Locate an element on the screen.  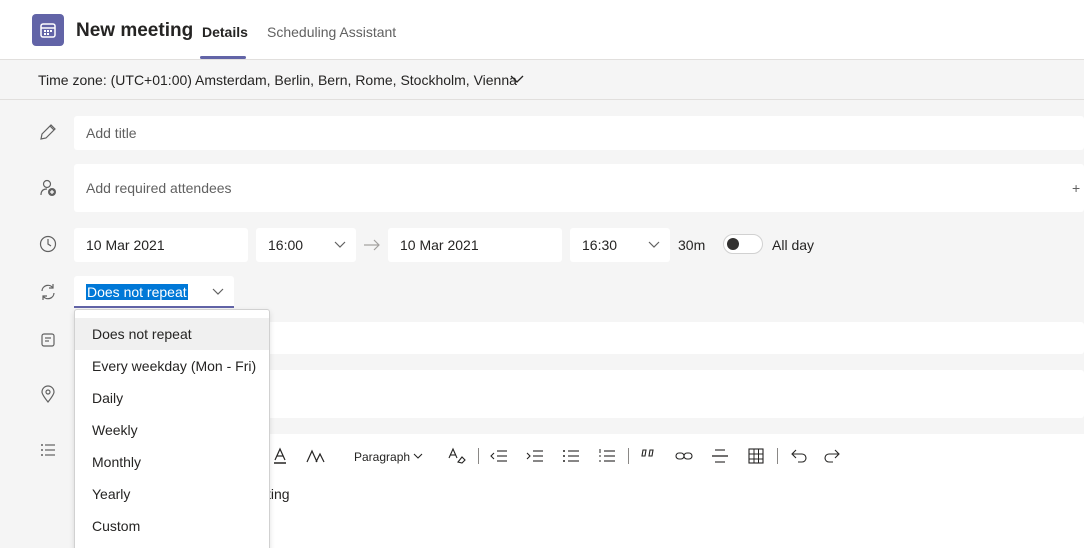
clear-format-icon is located at coordinates (457, 456).